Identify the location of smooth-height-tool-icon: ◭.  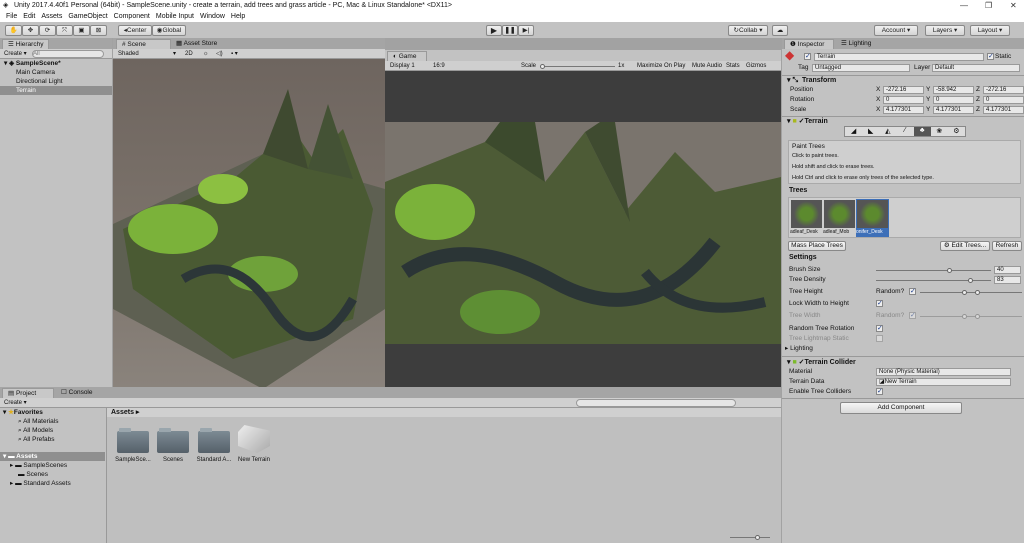
(887, 131).